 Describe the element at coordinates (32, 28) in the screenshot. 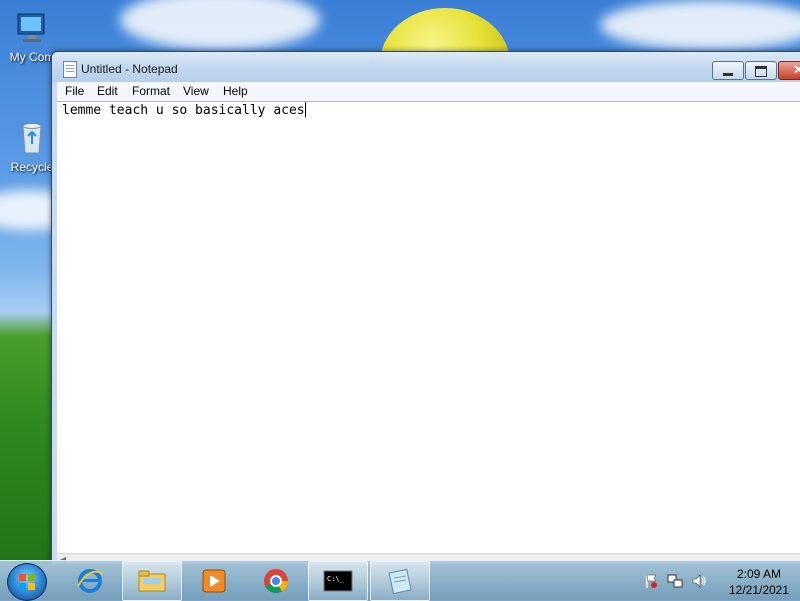

I see `computer-icon` at that location.